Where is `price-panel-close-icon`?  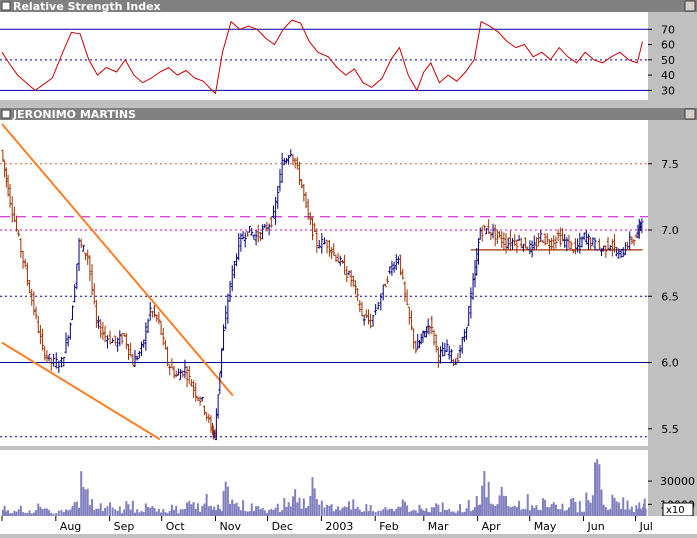
price-panel-close-icon is located at coordinates (690, 114).